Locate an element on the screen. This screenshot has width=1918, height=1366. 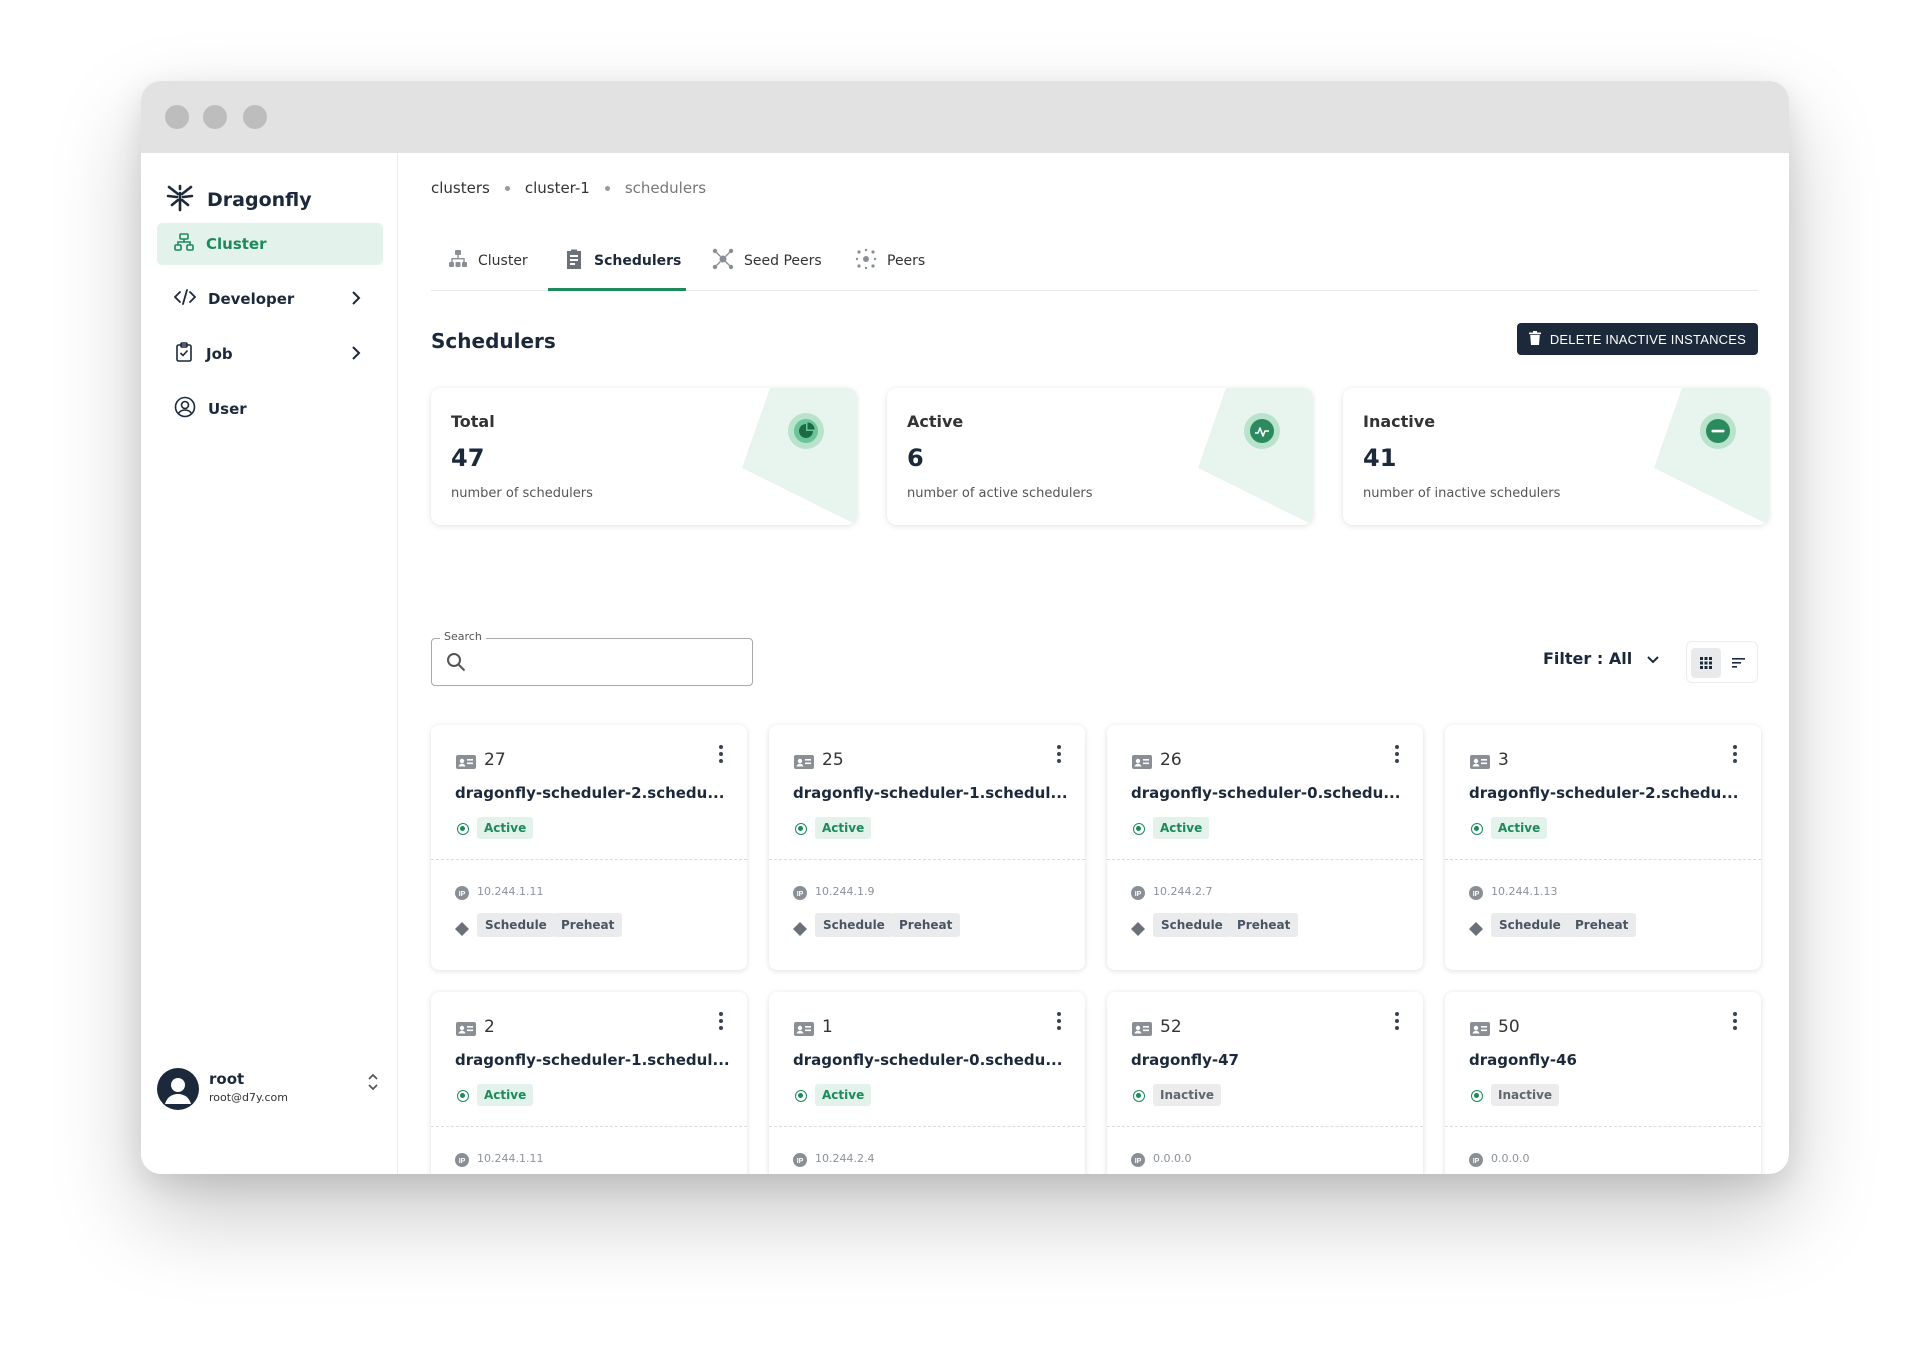
view-toggle is located at coordinates (1722, 662).